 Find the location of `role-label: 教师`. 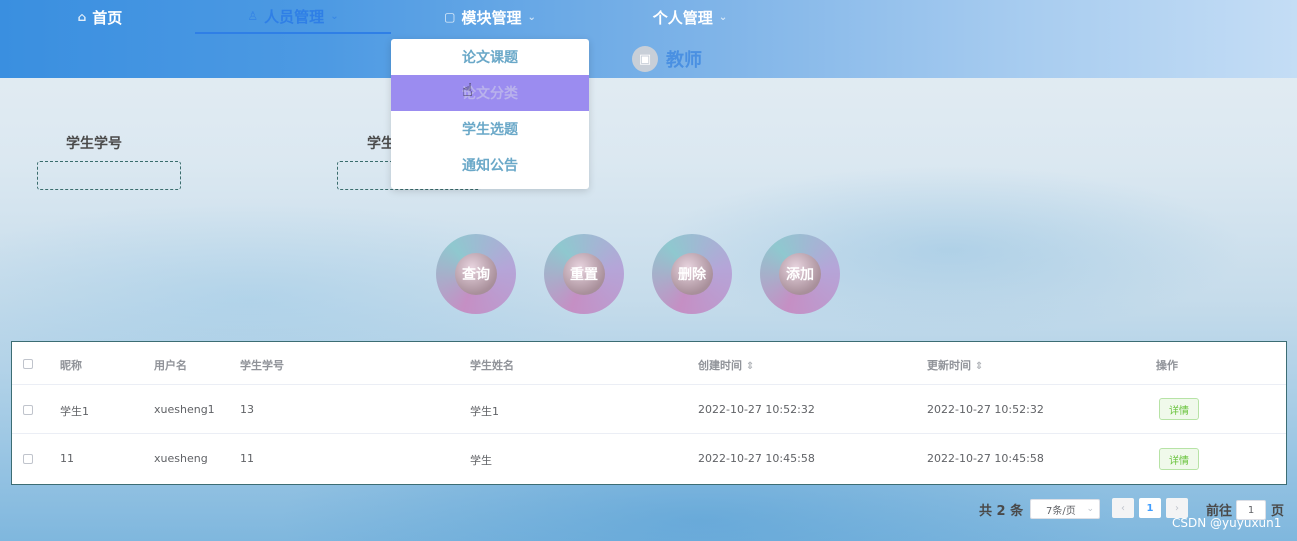

role-label: 教师 is located at coordinates (684, 60).